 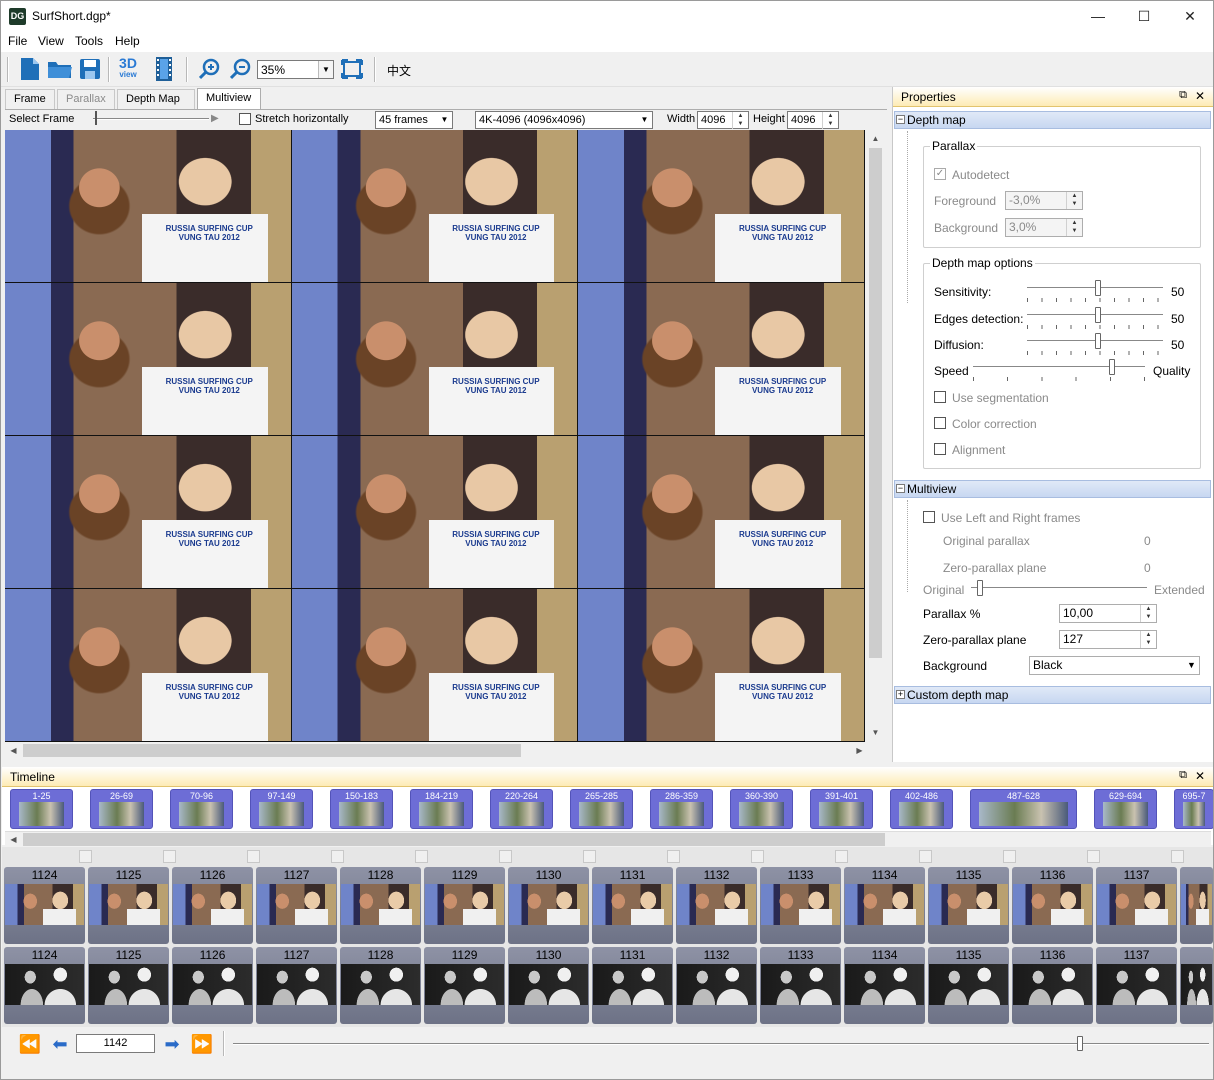 What do you see at coordinates (1193, 809) in the screenshot?
I see `scene-item: 695-7` at bounding box center [1193, 809].